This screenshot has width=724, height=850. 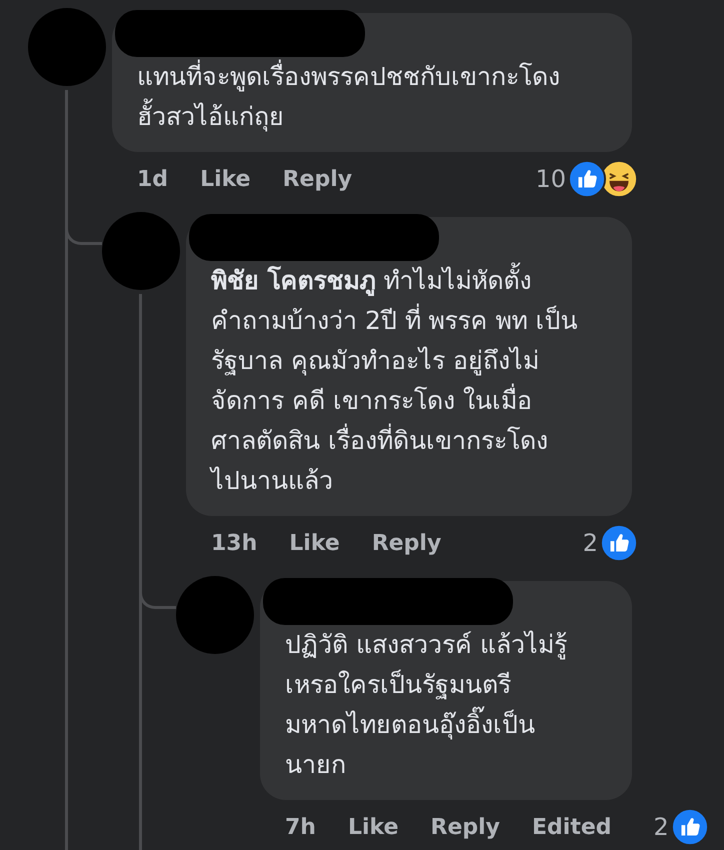 I want to click on comment-text: พิชัย โคตรชมภู ทำไมไม่หัดตั้งคำถามบ้างว่า 2ปี ที่ พรรค พท เป็น รัฐบาล คุณมัวทำอะไร อยู่ถึงไม่จัดการ คดี เขากระโดง ในเมื่อ ศาลตัดสิน เรื่องที่ดินเขากระโดง ไปนานแล้ว, so click(x=396, y=381).